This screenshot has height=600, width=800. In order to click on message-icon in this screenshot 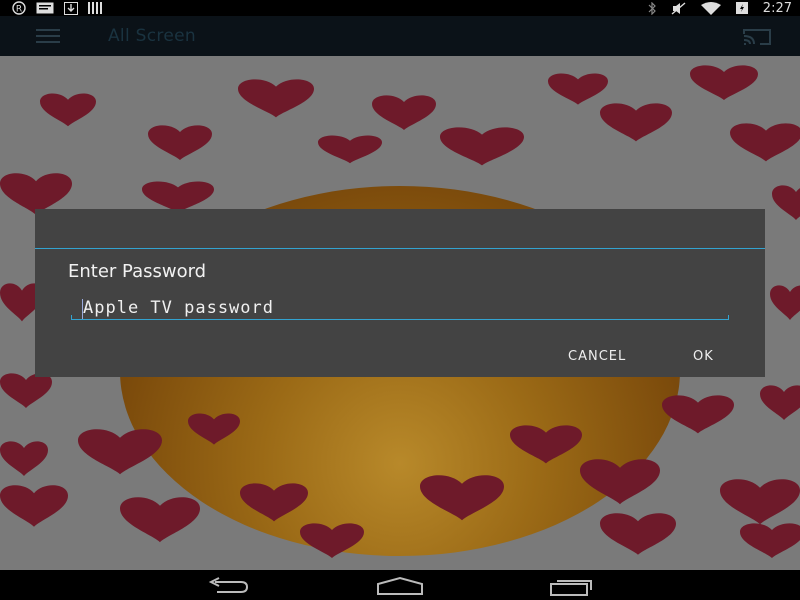, I will do `click(45, 8)`.